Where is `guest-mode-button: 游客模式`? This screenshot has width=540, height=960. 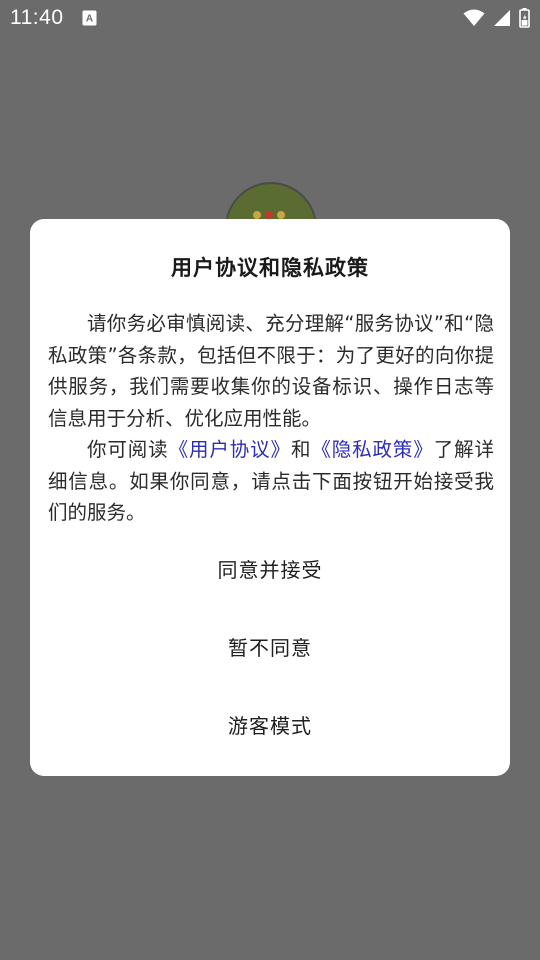 guest-mode-button: 游客模式 is located at coordinates (270, 726).